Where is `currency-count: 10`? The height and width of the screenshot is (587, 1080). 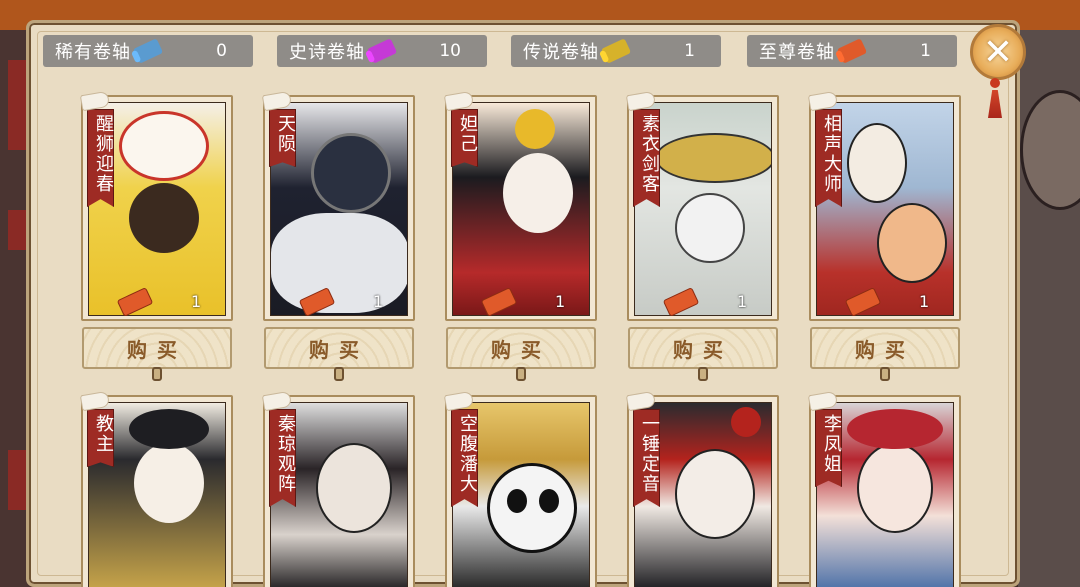
currency-count: 10 is located at coordinates (450, 51).